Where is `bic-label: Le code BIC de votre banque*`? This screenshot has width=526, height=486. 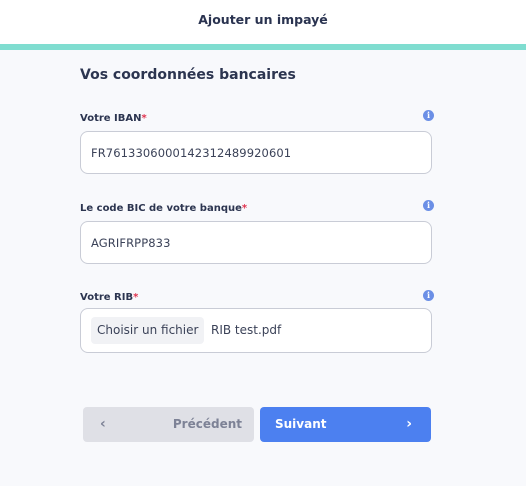 bic-label: Le code BIC de votre banque* is located at coordinates (163, 208).